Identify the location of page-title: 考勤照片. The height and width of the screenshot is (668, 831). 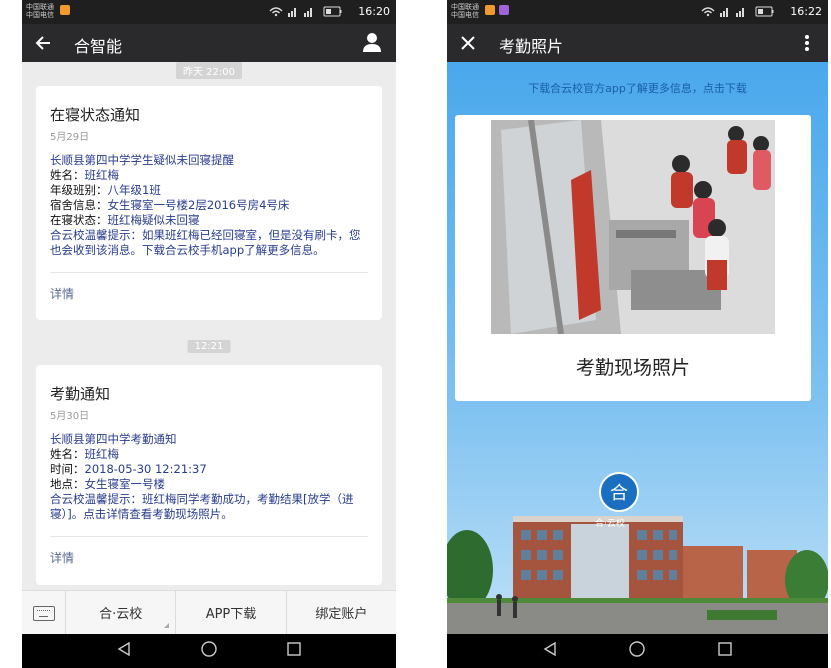
(531, 46).